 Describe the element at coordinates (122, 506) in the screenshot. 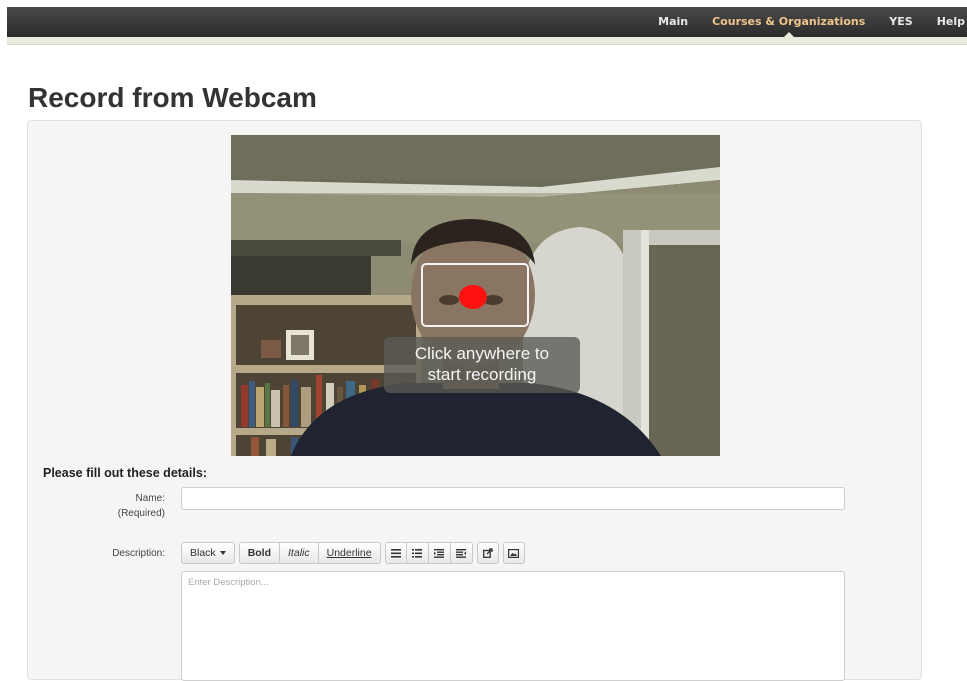

I see `name-label-group: Name: (Required)` at that location.